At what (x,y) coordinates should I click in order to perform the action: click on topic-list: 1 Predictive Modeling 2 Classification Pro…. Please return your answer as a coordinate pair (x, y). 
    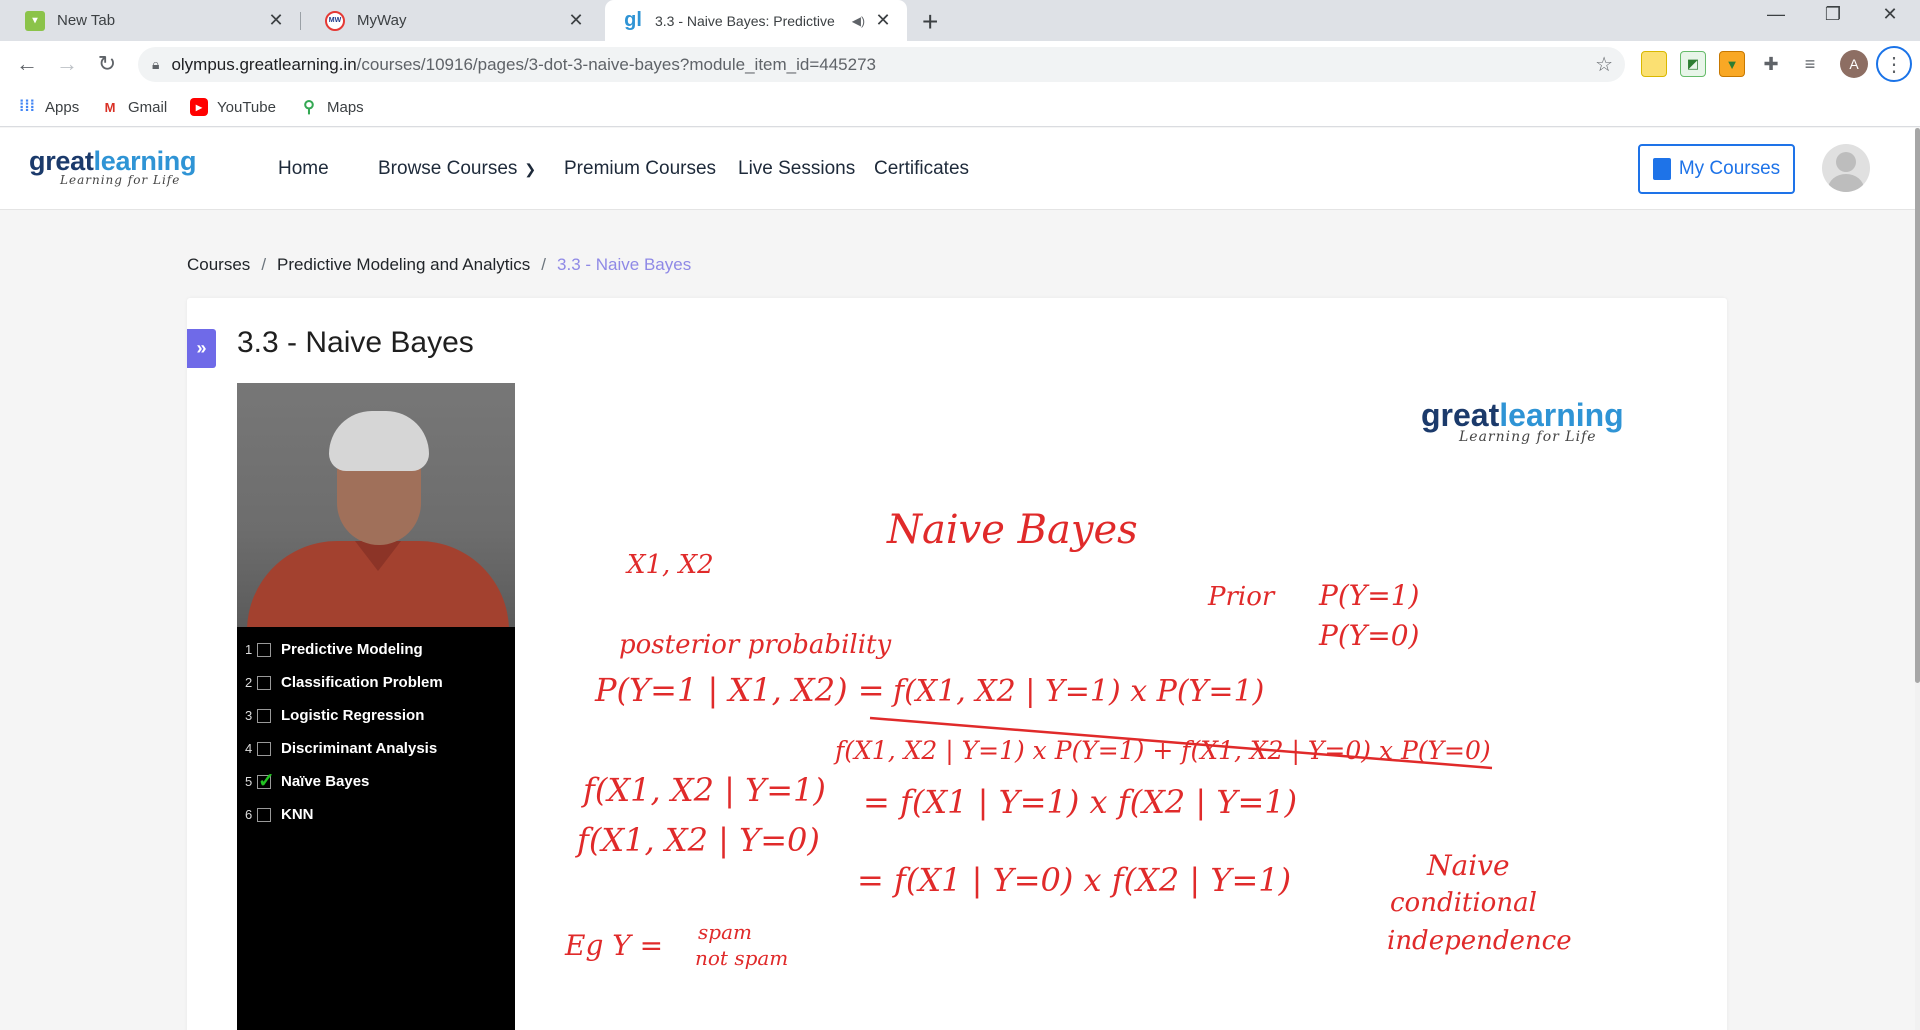
    Looking at the image, I should click on (344, 732).